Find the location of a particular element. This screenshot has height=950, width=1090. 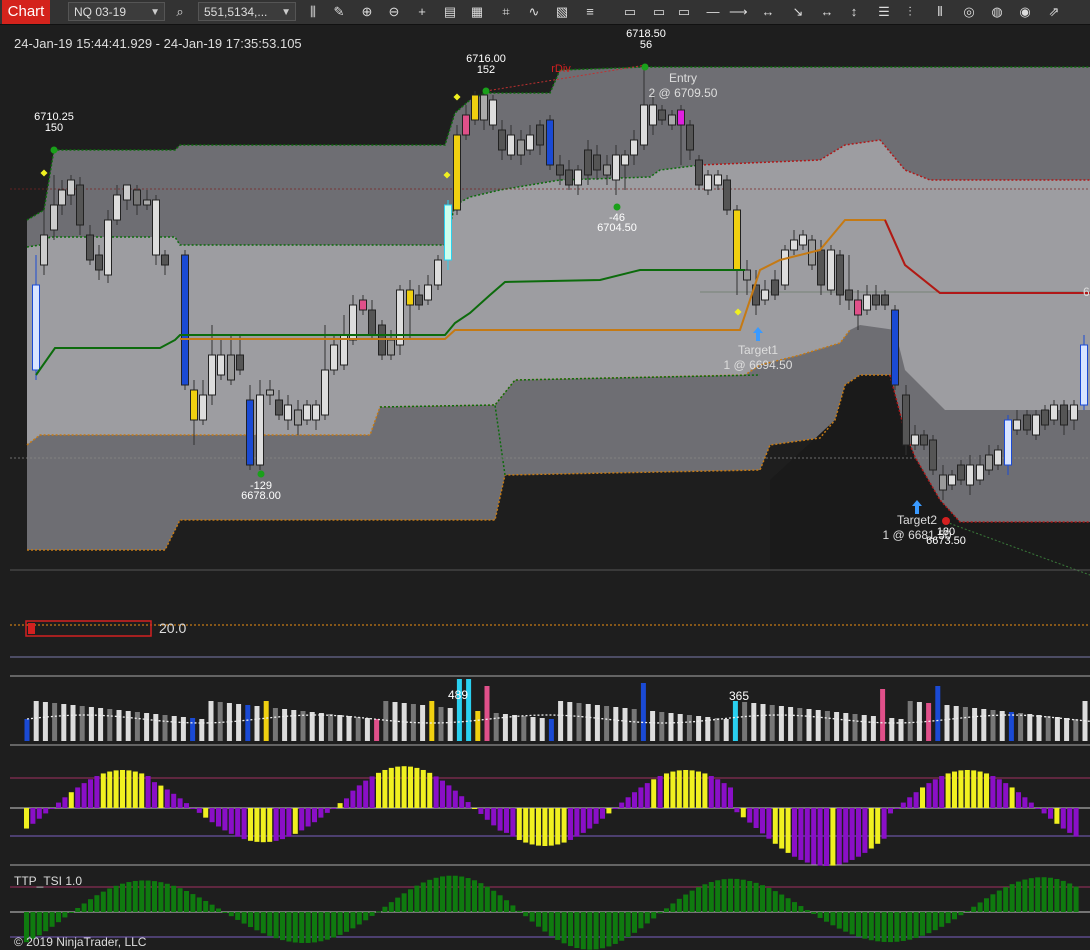

target2-label: Target2 is located at coordinates (917, 520).